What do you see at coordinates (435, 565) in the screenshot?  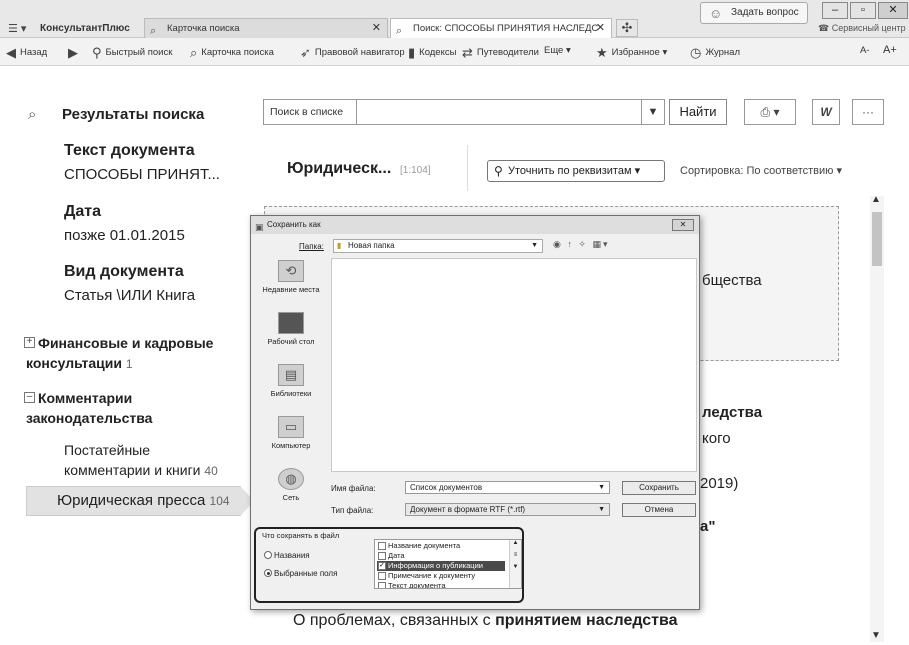 I see `field-label: Информация о публикации` at bounding box center [435, 565].